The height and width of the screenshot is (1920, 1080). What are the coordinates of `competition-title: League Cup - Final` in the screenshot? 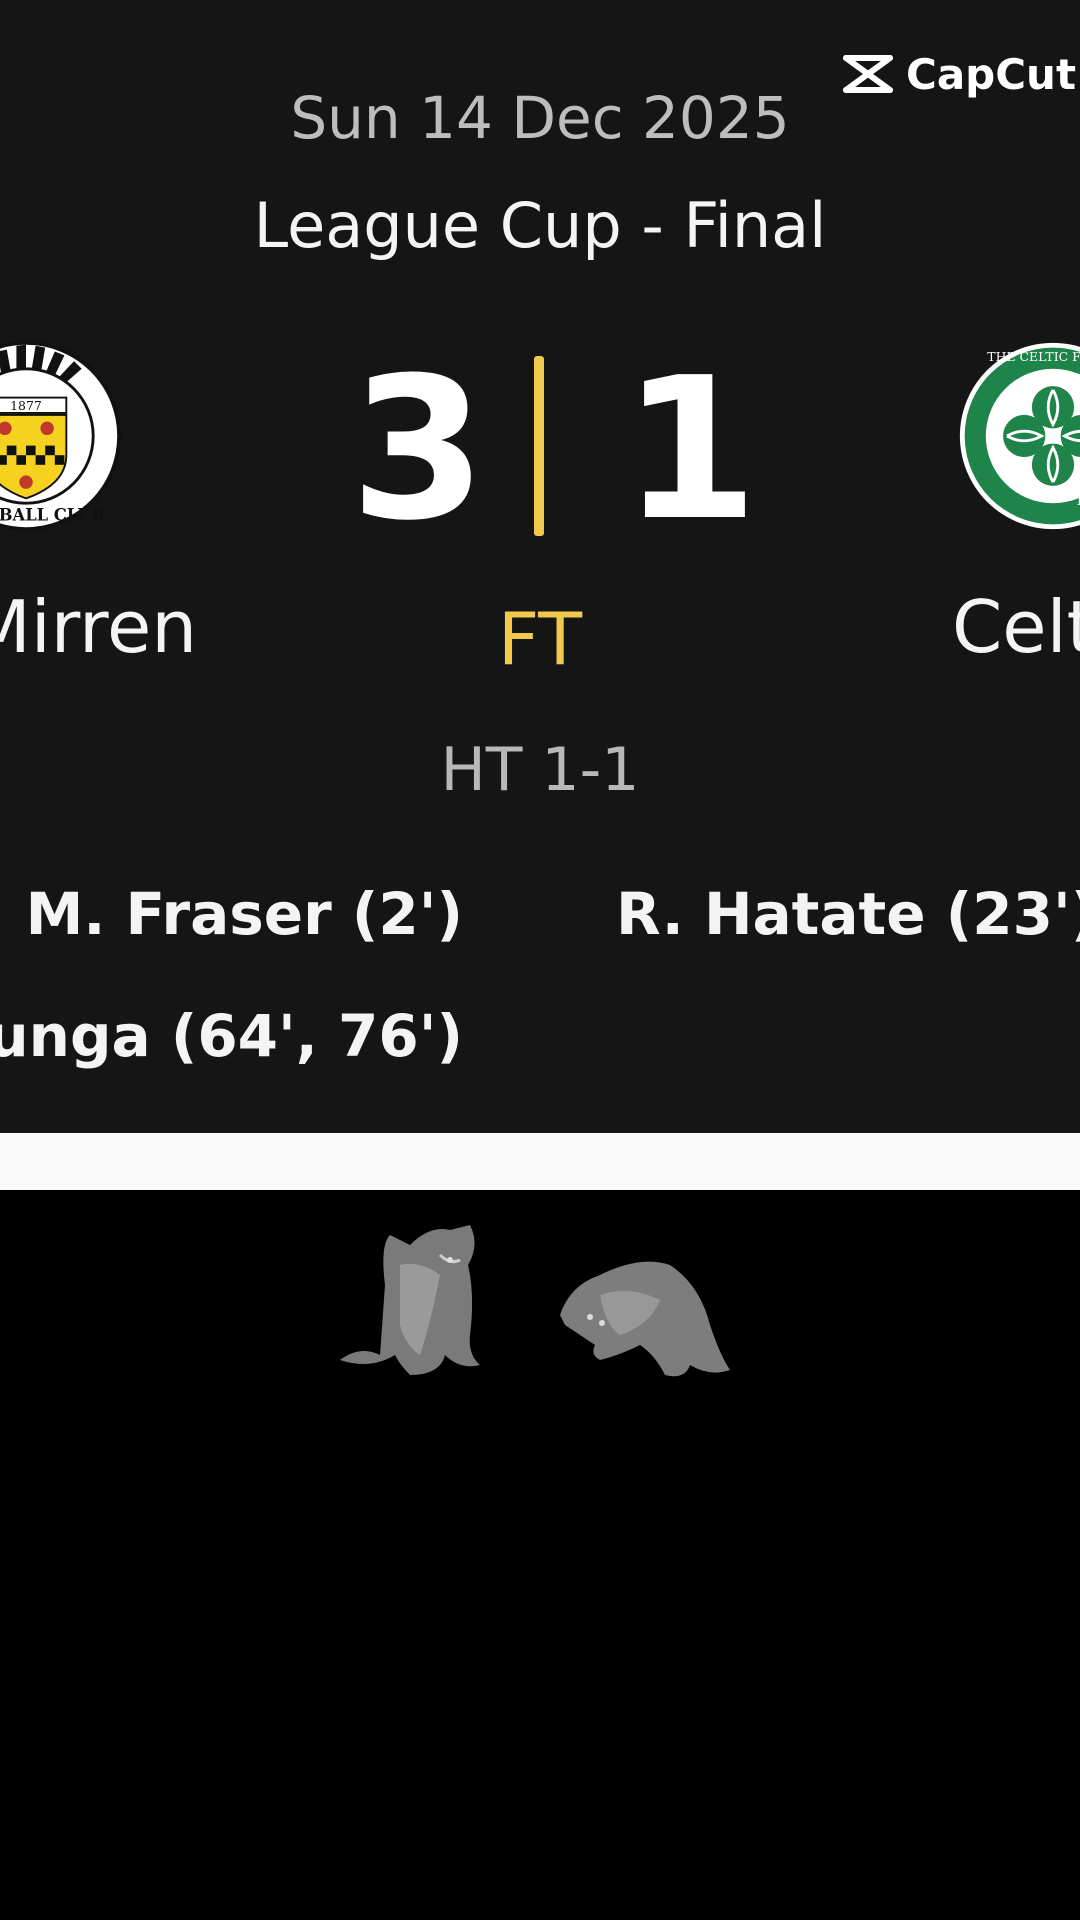 It's located at (540, 225).